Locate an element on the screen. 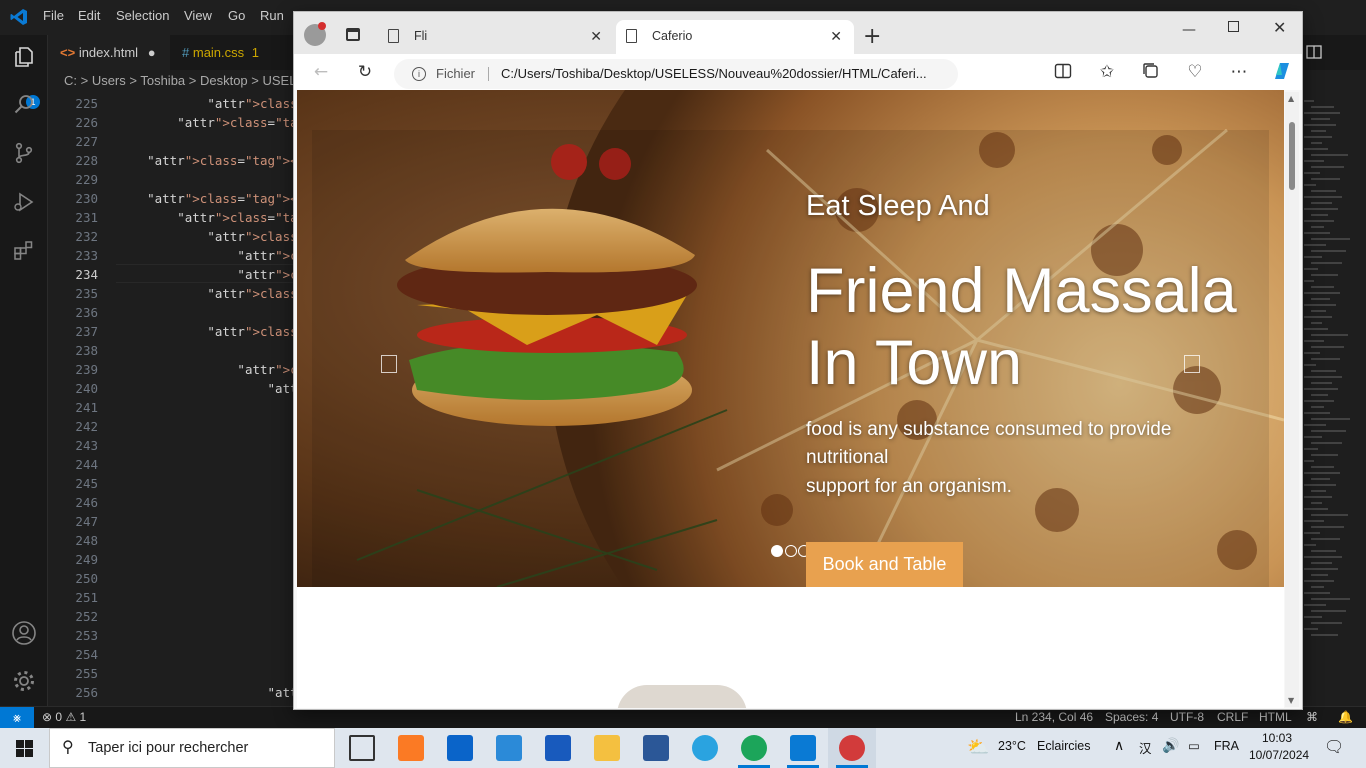 This screenshot has height=768, width=1366. search-icon is located at coordinates (24, 106).